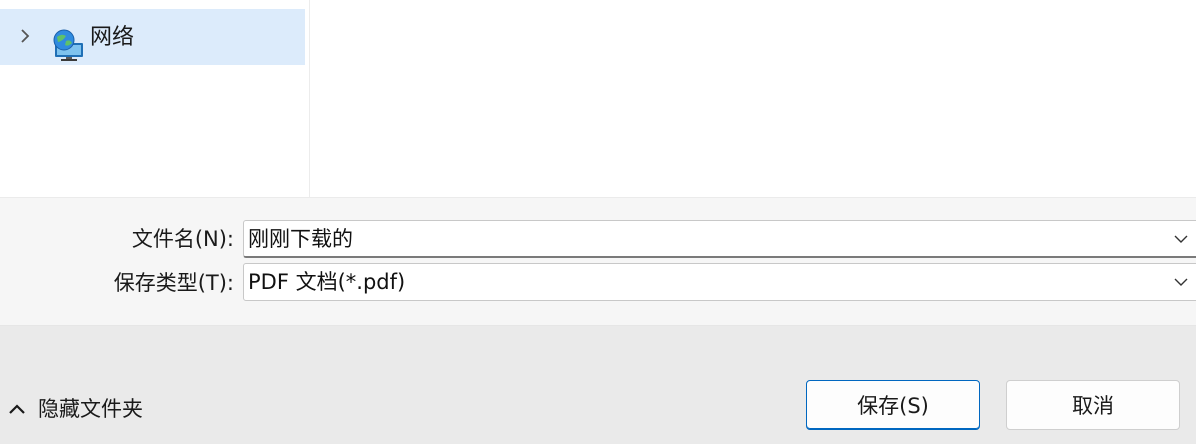 The image size is (1196, 444). I want to click on chevron-right-icon, so click(25, 36).